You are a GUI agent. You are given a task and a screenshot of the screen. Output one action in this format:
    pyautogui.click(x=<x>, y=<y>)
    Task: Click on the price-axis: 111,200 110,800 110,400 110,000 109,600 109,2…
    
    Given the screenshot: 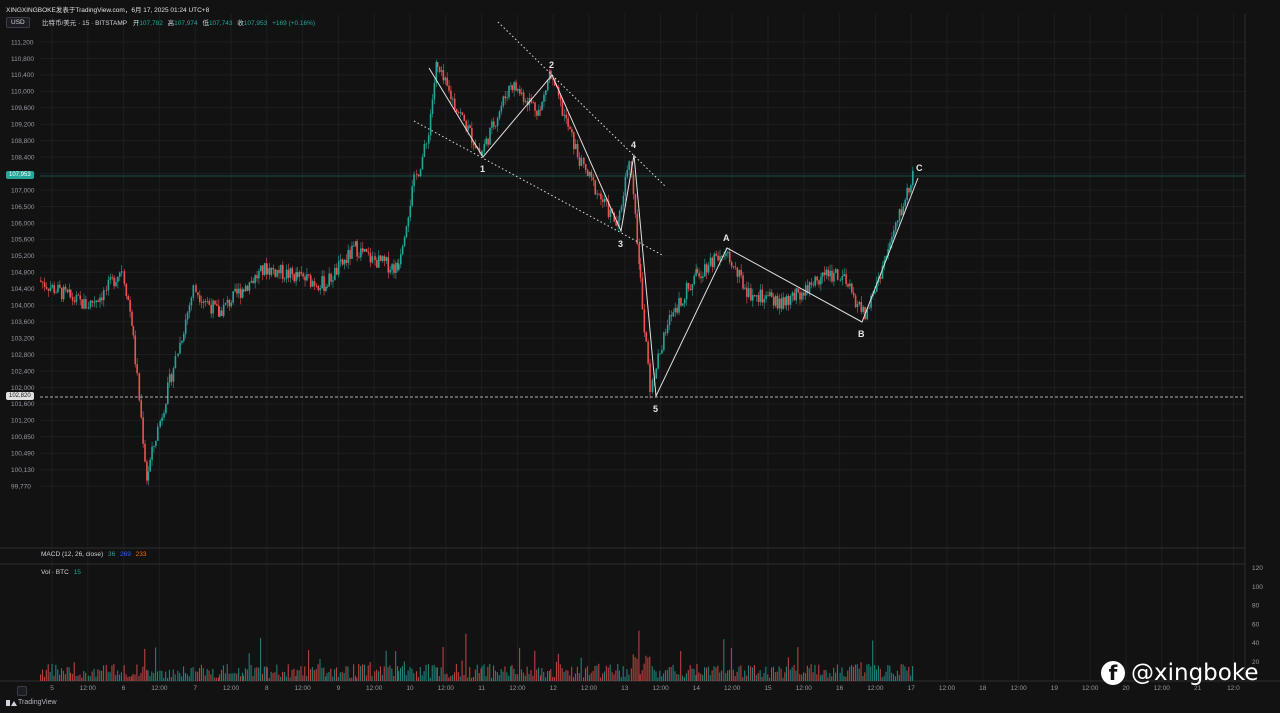 What is the action you would take?
    pyautogui.click(x=23, y=264)
    